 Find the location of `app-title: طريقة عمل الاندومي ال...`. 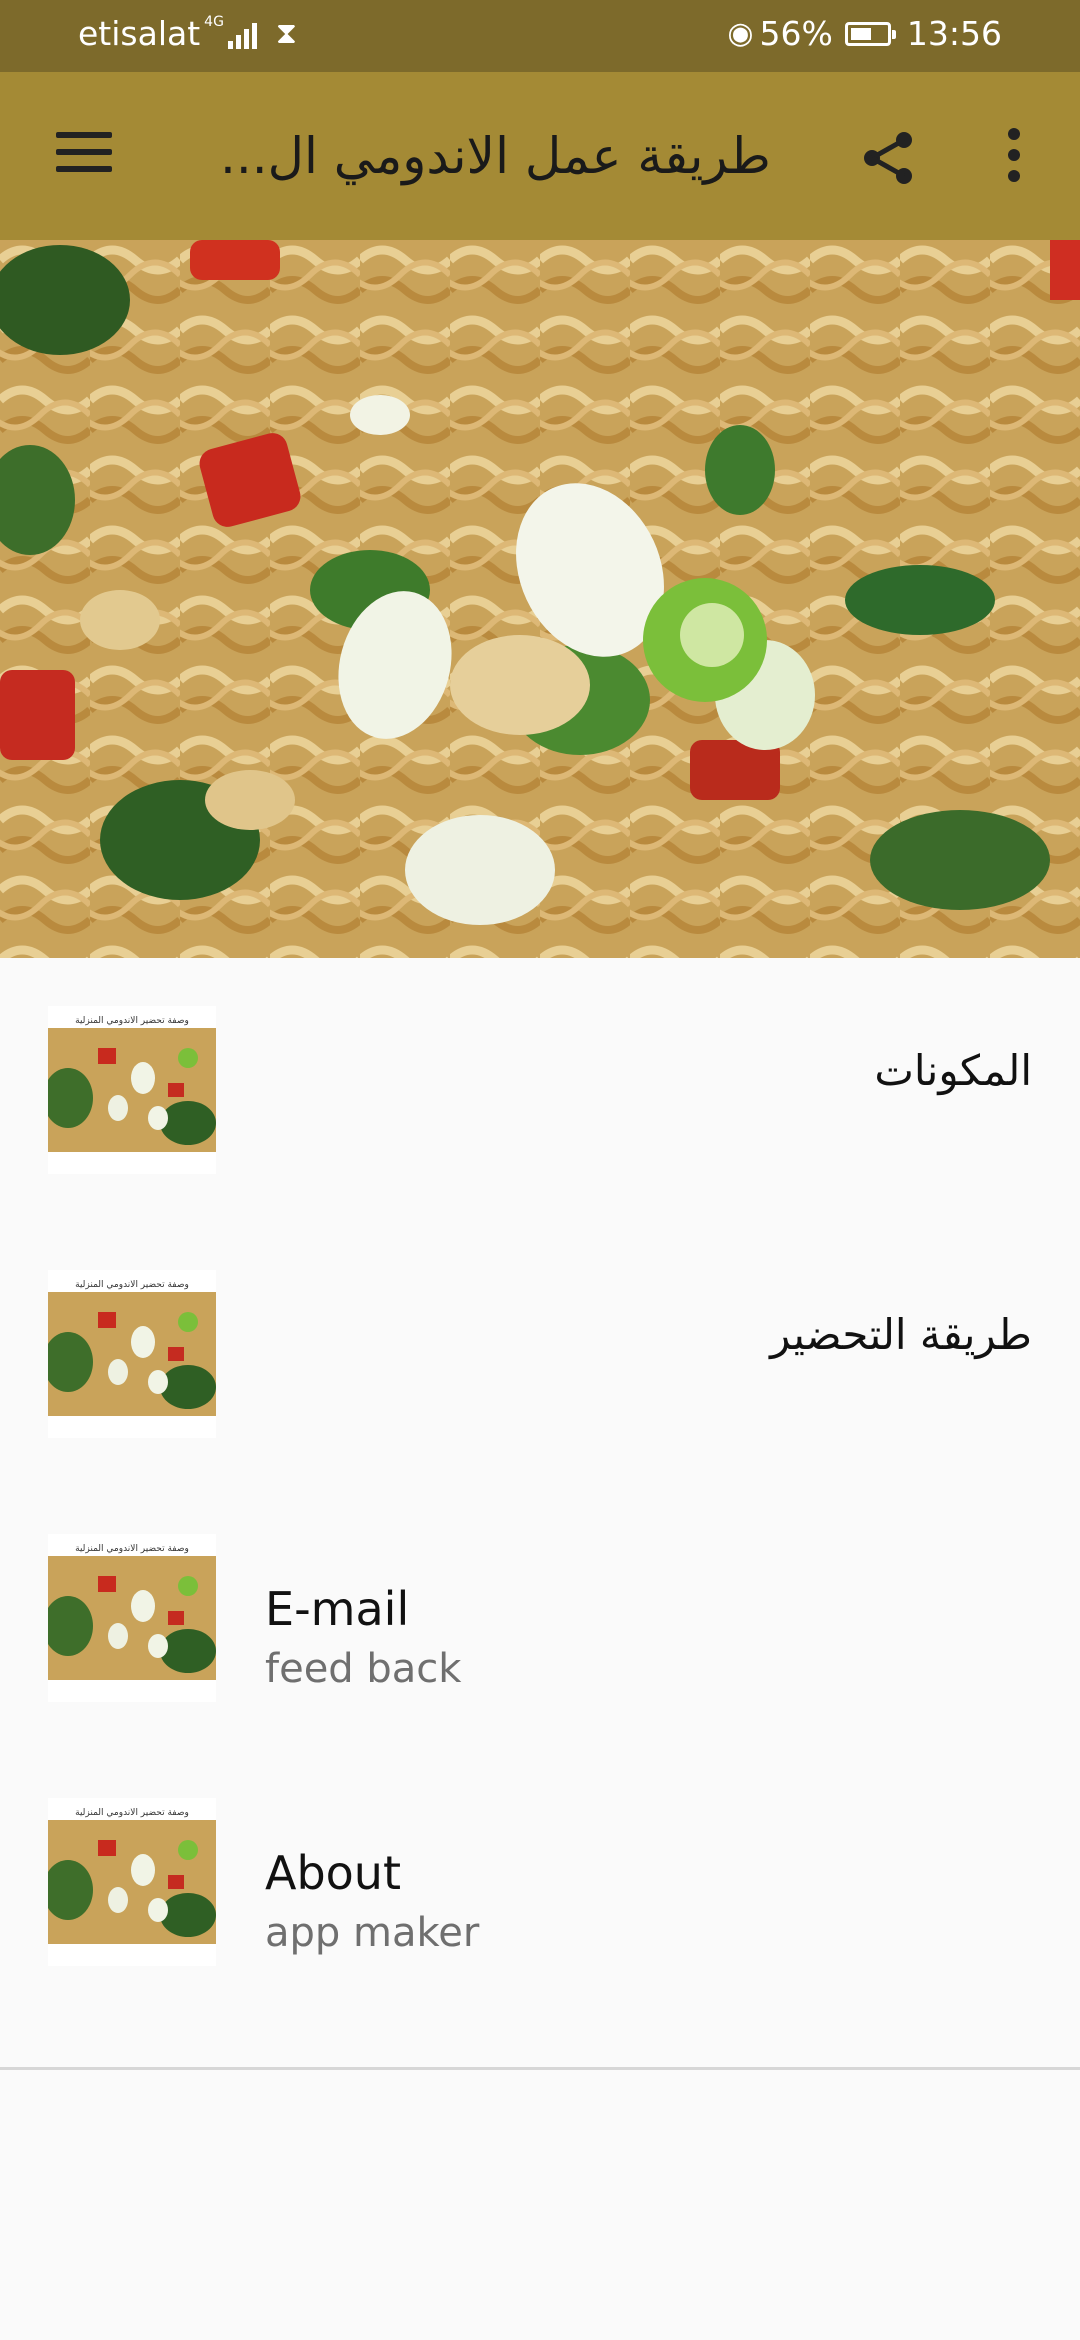

app-title: طريقة عمل الاندومي ال... is located at coordinates (495, 156).